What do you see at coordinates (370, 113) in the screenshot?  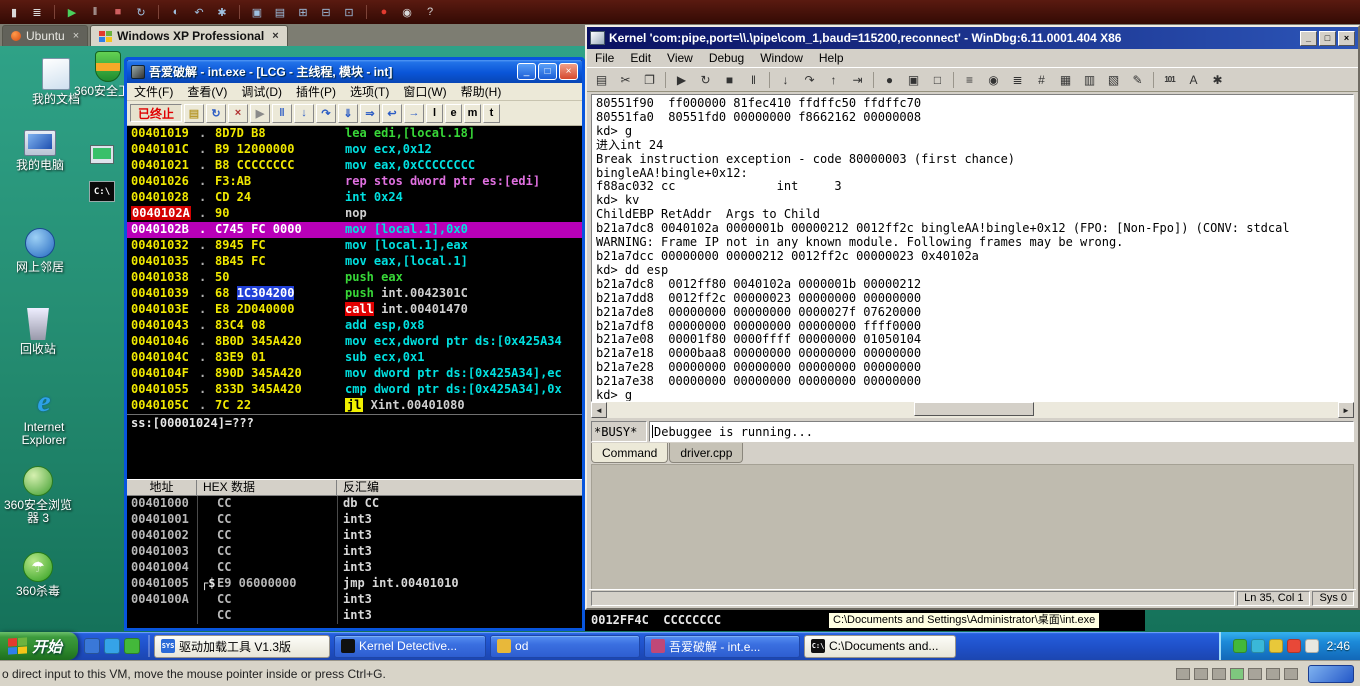 I see `animate-over-icon: ⇒` at bounding box center [370, 113].